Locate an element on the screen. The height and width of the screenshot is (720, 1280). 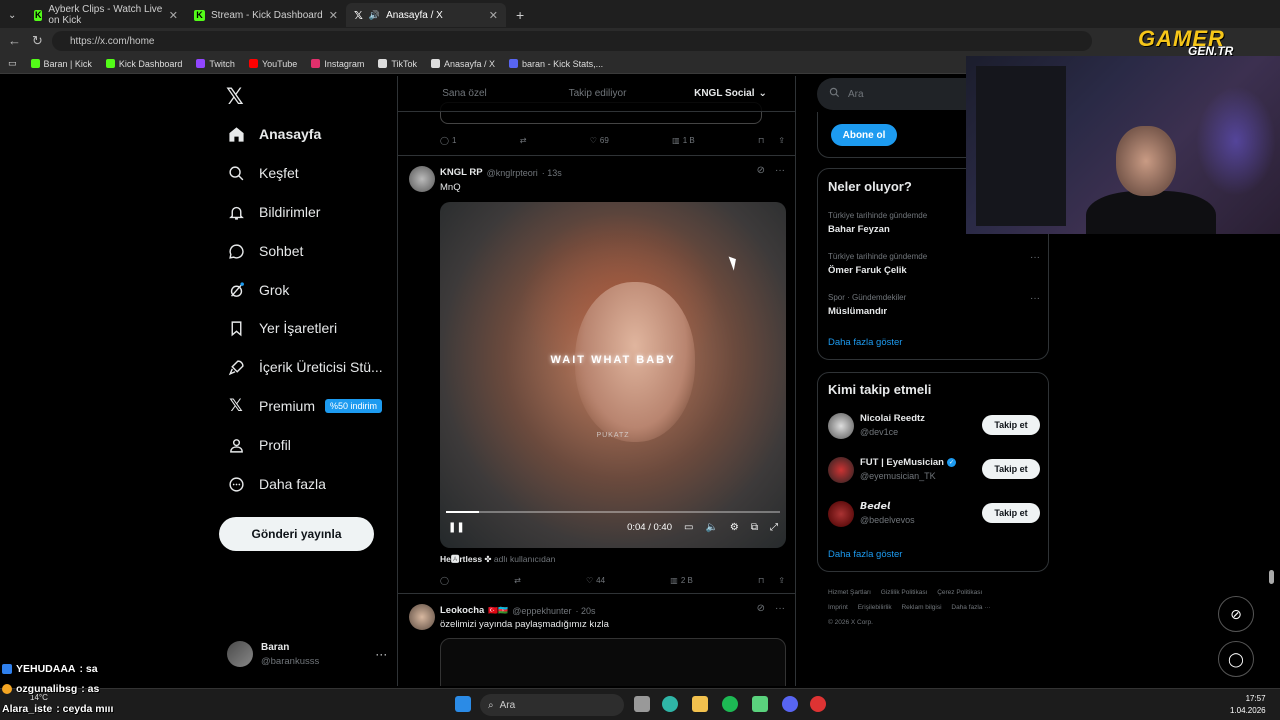
who-show-more-link: Daha fazla göster is located at coordinates (865, 554).